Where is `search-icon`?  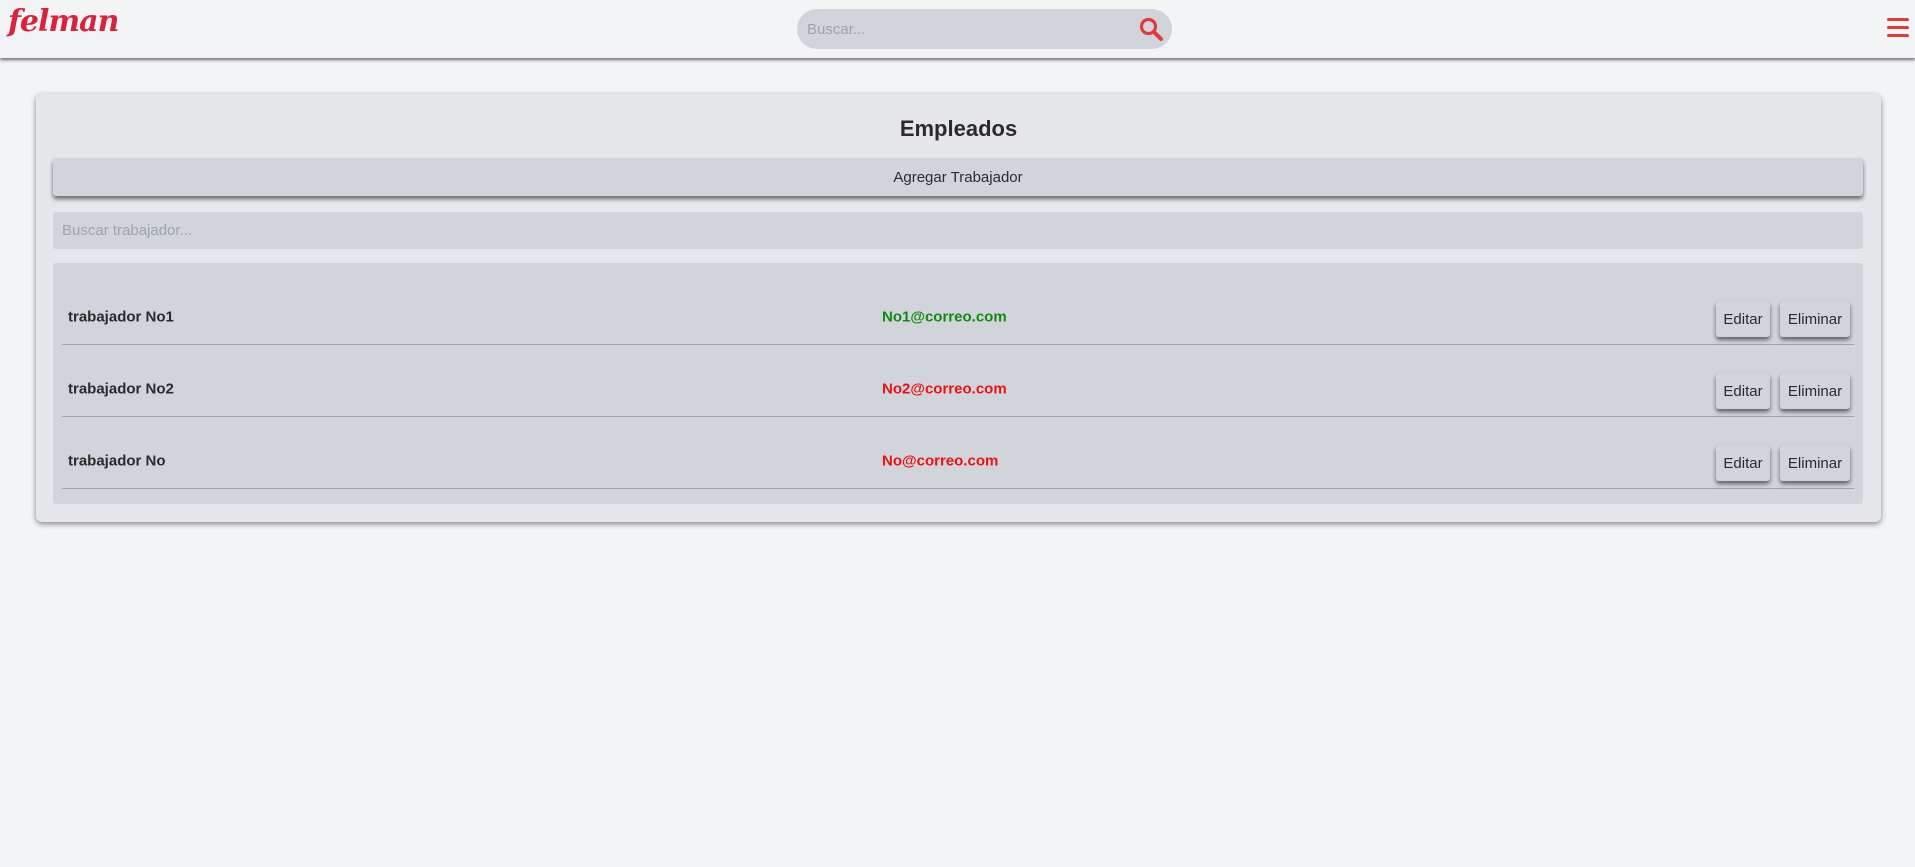 search-icon is located at coordinates (1151, 29).